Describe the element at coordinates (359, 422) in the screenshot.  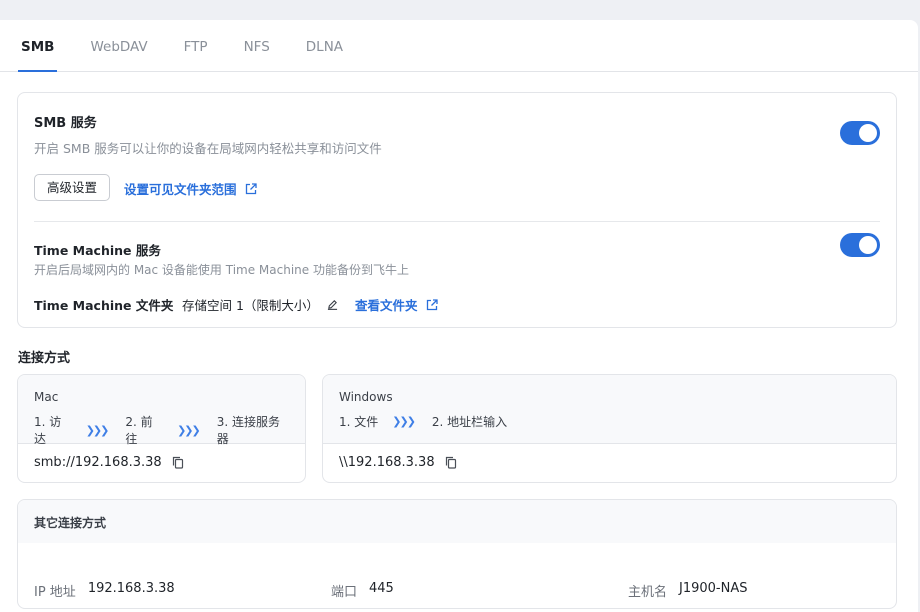
I see `windows-step-1: 1. 文件` at that location.